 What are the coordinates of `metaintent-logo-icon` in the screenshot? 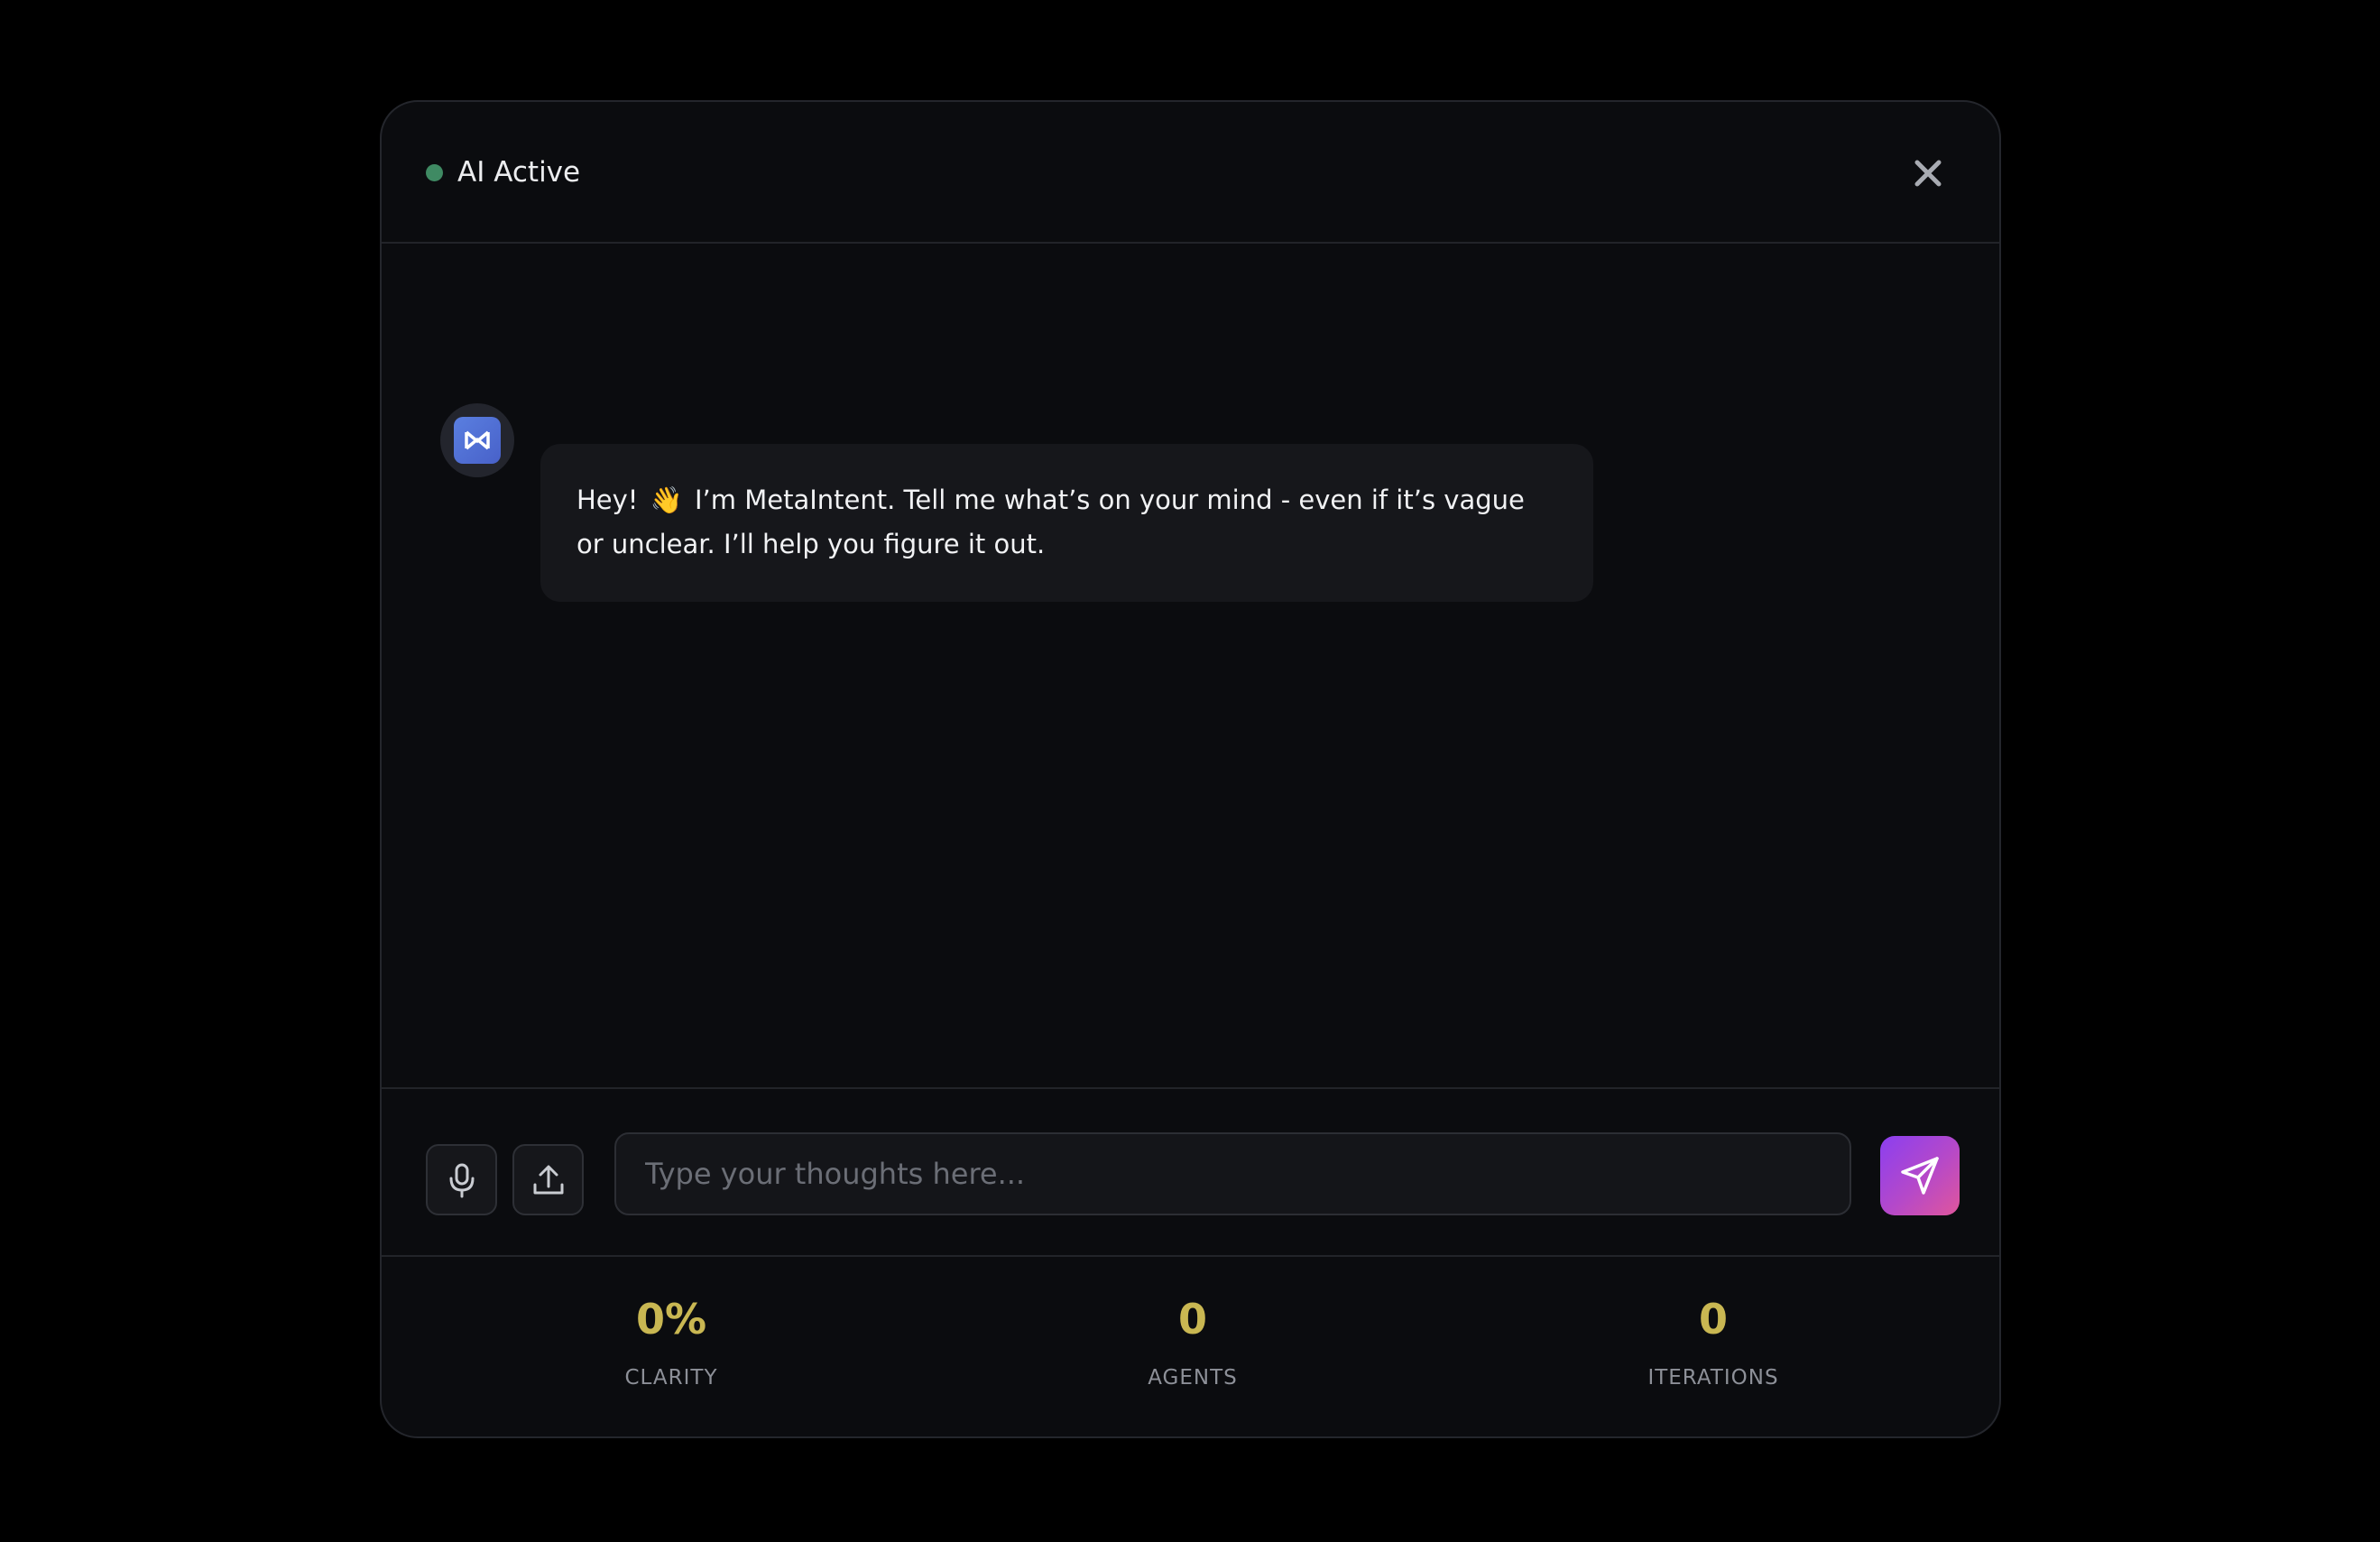 It's located at (477, 440).